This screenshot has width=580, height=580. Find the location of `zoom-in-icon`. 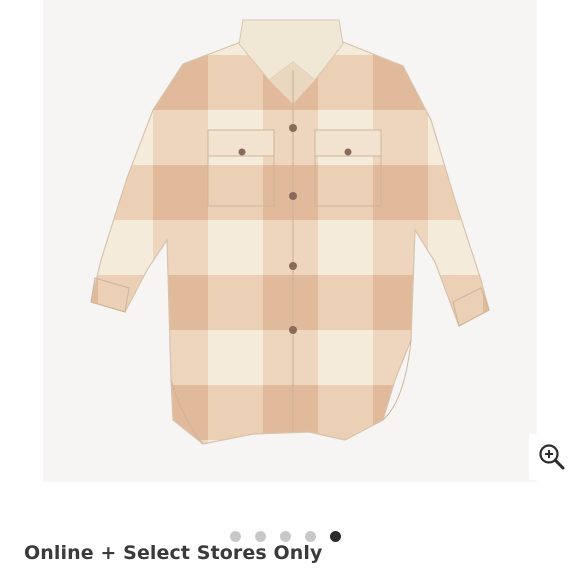

zoom-in-icon is located at coordinates (552, 457).